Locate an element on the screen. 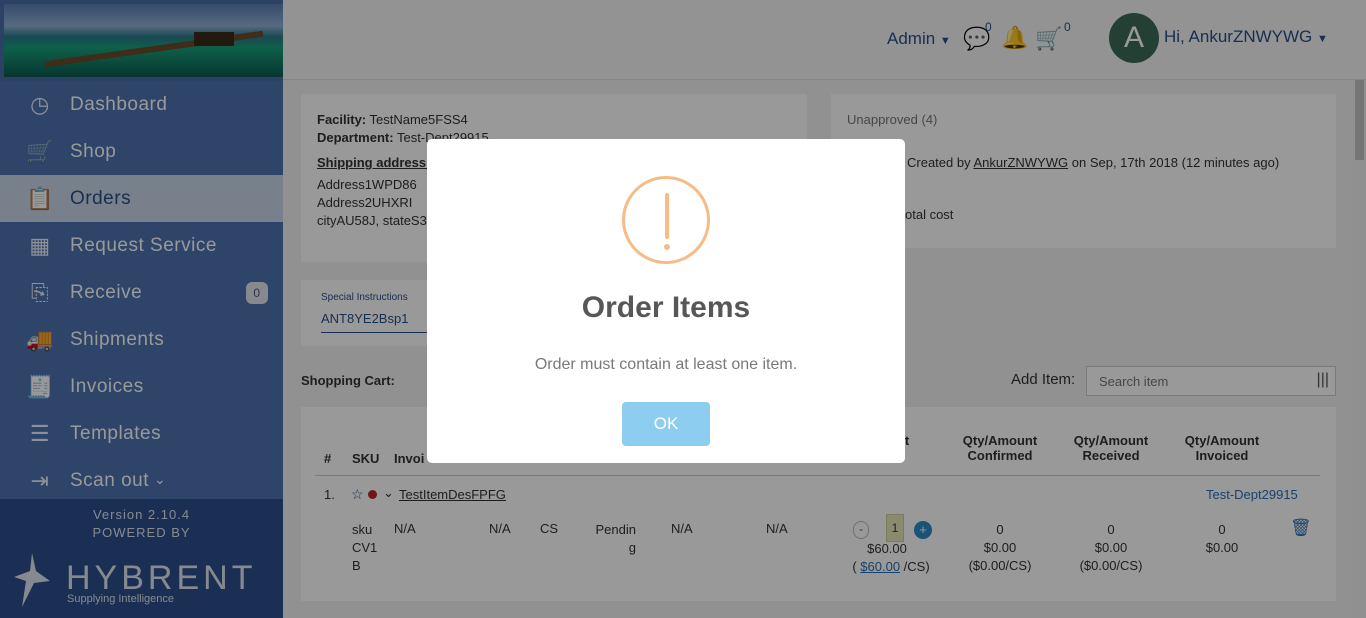 Image resolution: width=1366 pixels, height=618 pixels. modal-message: Order must contain at least one item. is located at coordinates (666, 364).